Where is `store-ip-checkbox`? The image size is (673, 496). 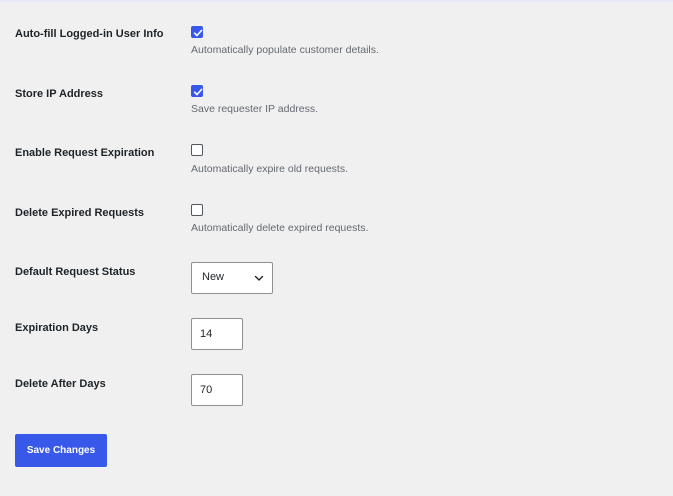
store-ip-checkbox is located at coordinates (197, 91).